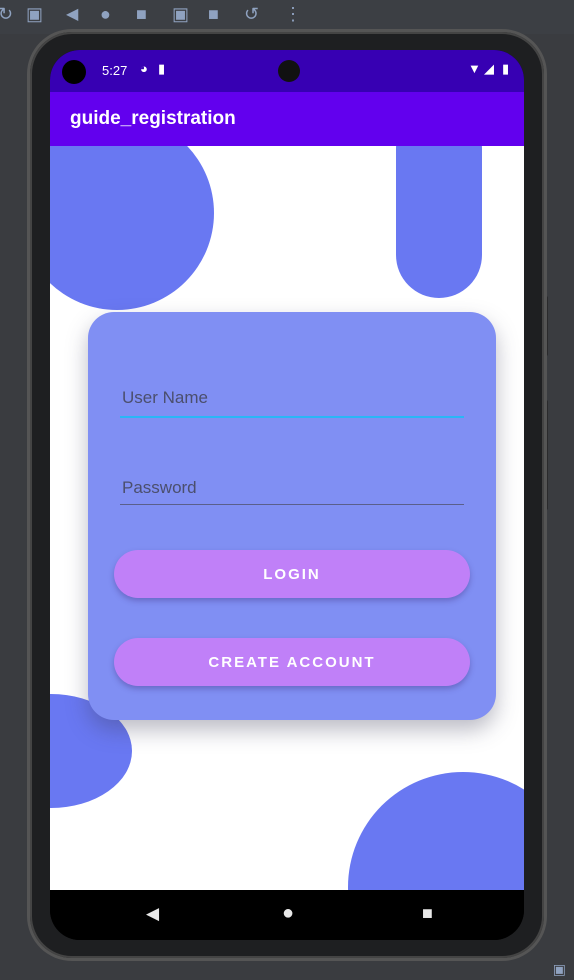 This screenshot has width=574, height=980. I want to click on rotate-icon: ↺, so click(251, 14).